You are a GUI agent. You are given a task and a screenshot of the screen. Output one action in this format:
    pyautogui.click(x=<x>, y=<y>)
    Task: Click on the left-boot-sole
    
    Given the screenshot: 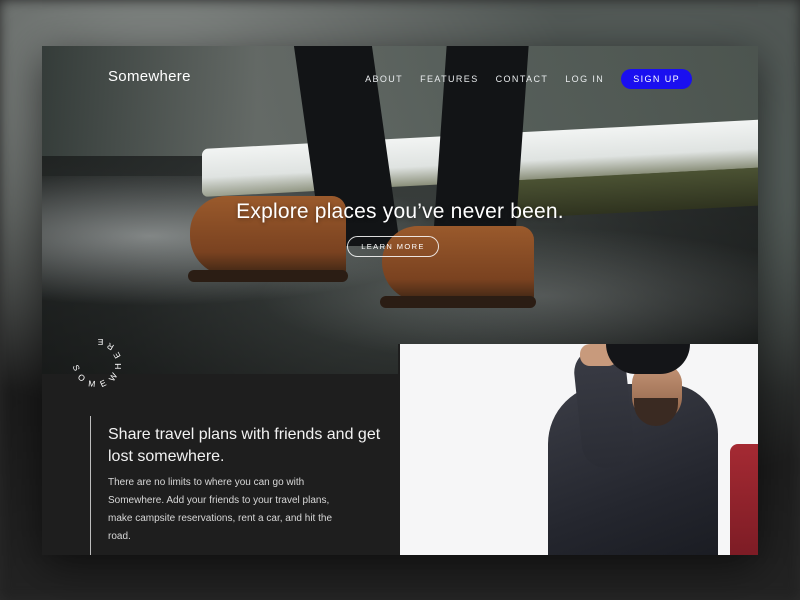 What is the action you would take?
    pyautogui.click(x=268, y=276)
    